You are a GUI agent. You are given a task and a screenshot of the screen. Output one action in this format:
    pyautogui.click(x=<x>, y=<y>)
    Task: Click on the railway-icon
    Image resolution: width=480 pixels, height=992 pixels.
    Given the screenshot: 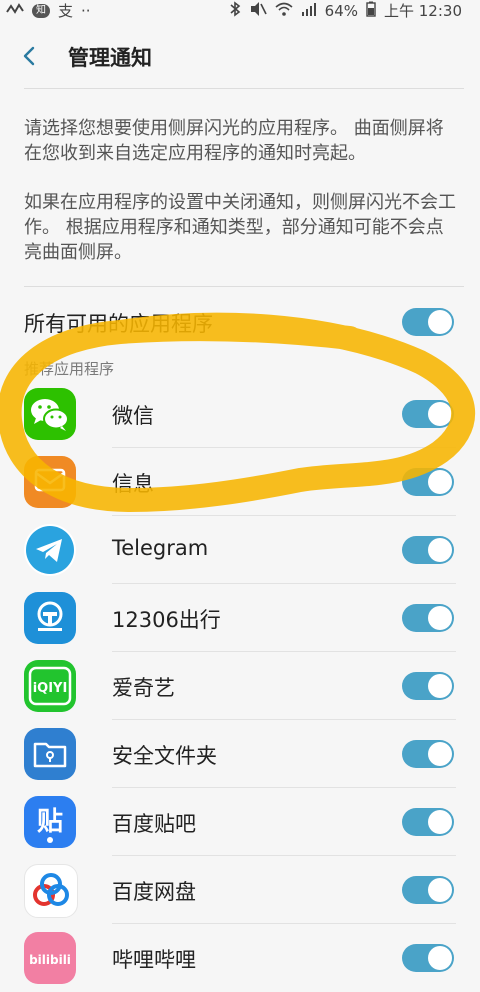 What is the action you would take?
    pyautogui.click(x=50, y=618)
    